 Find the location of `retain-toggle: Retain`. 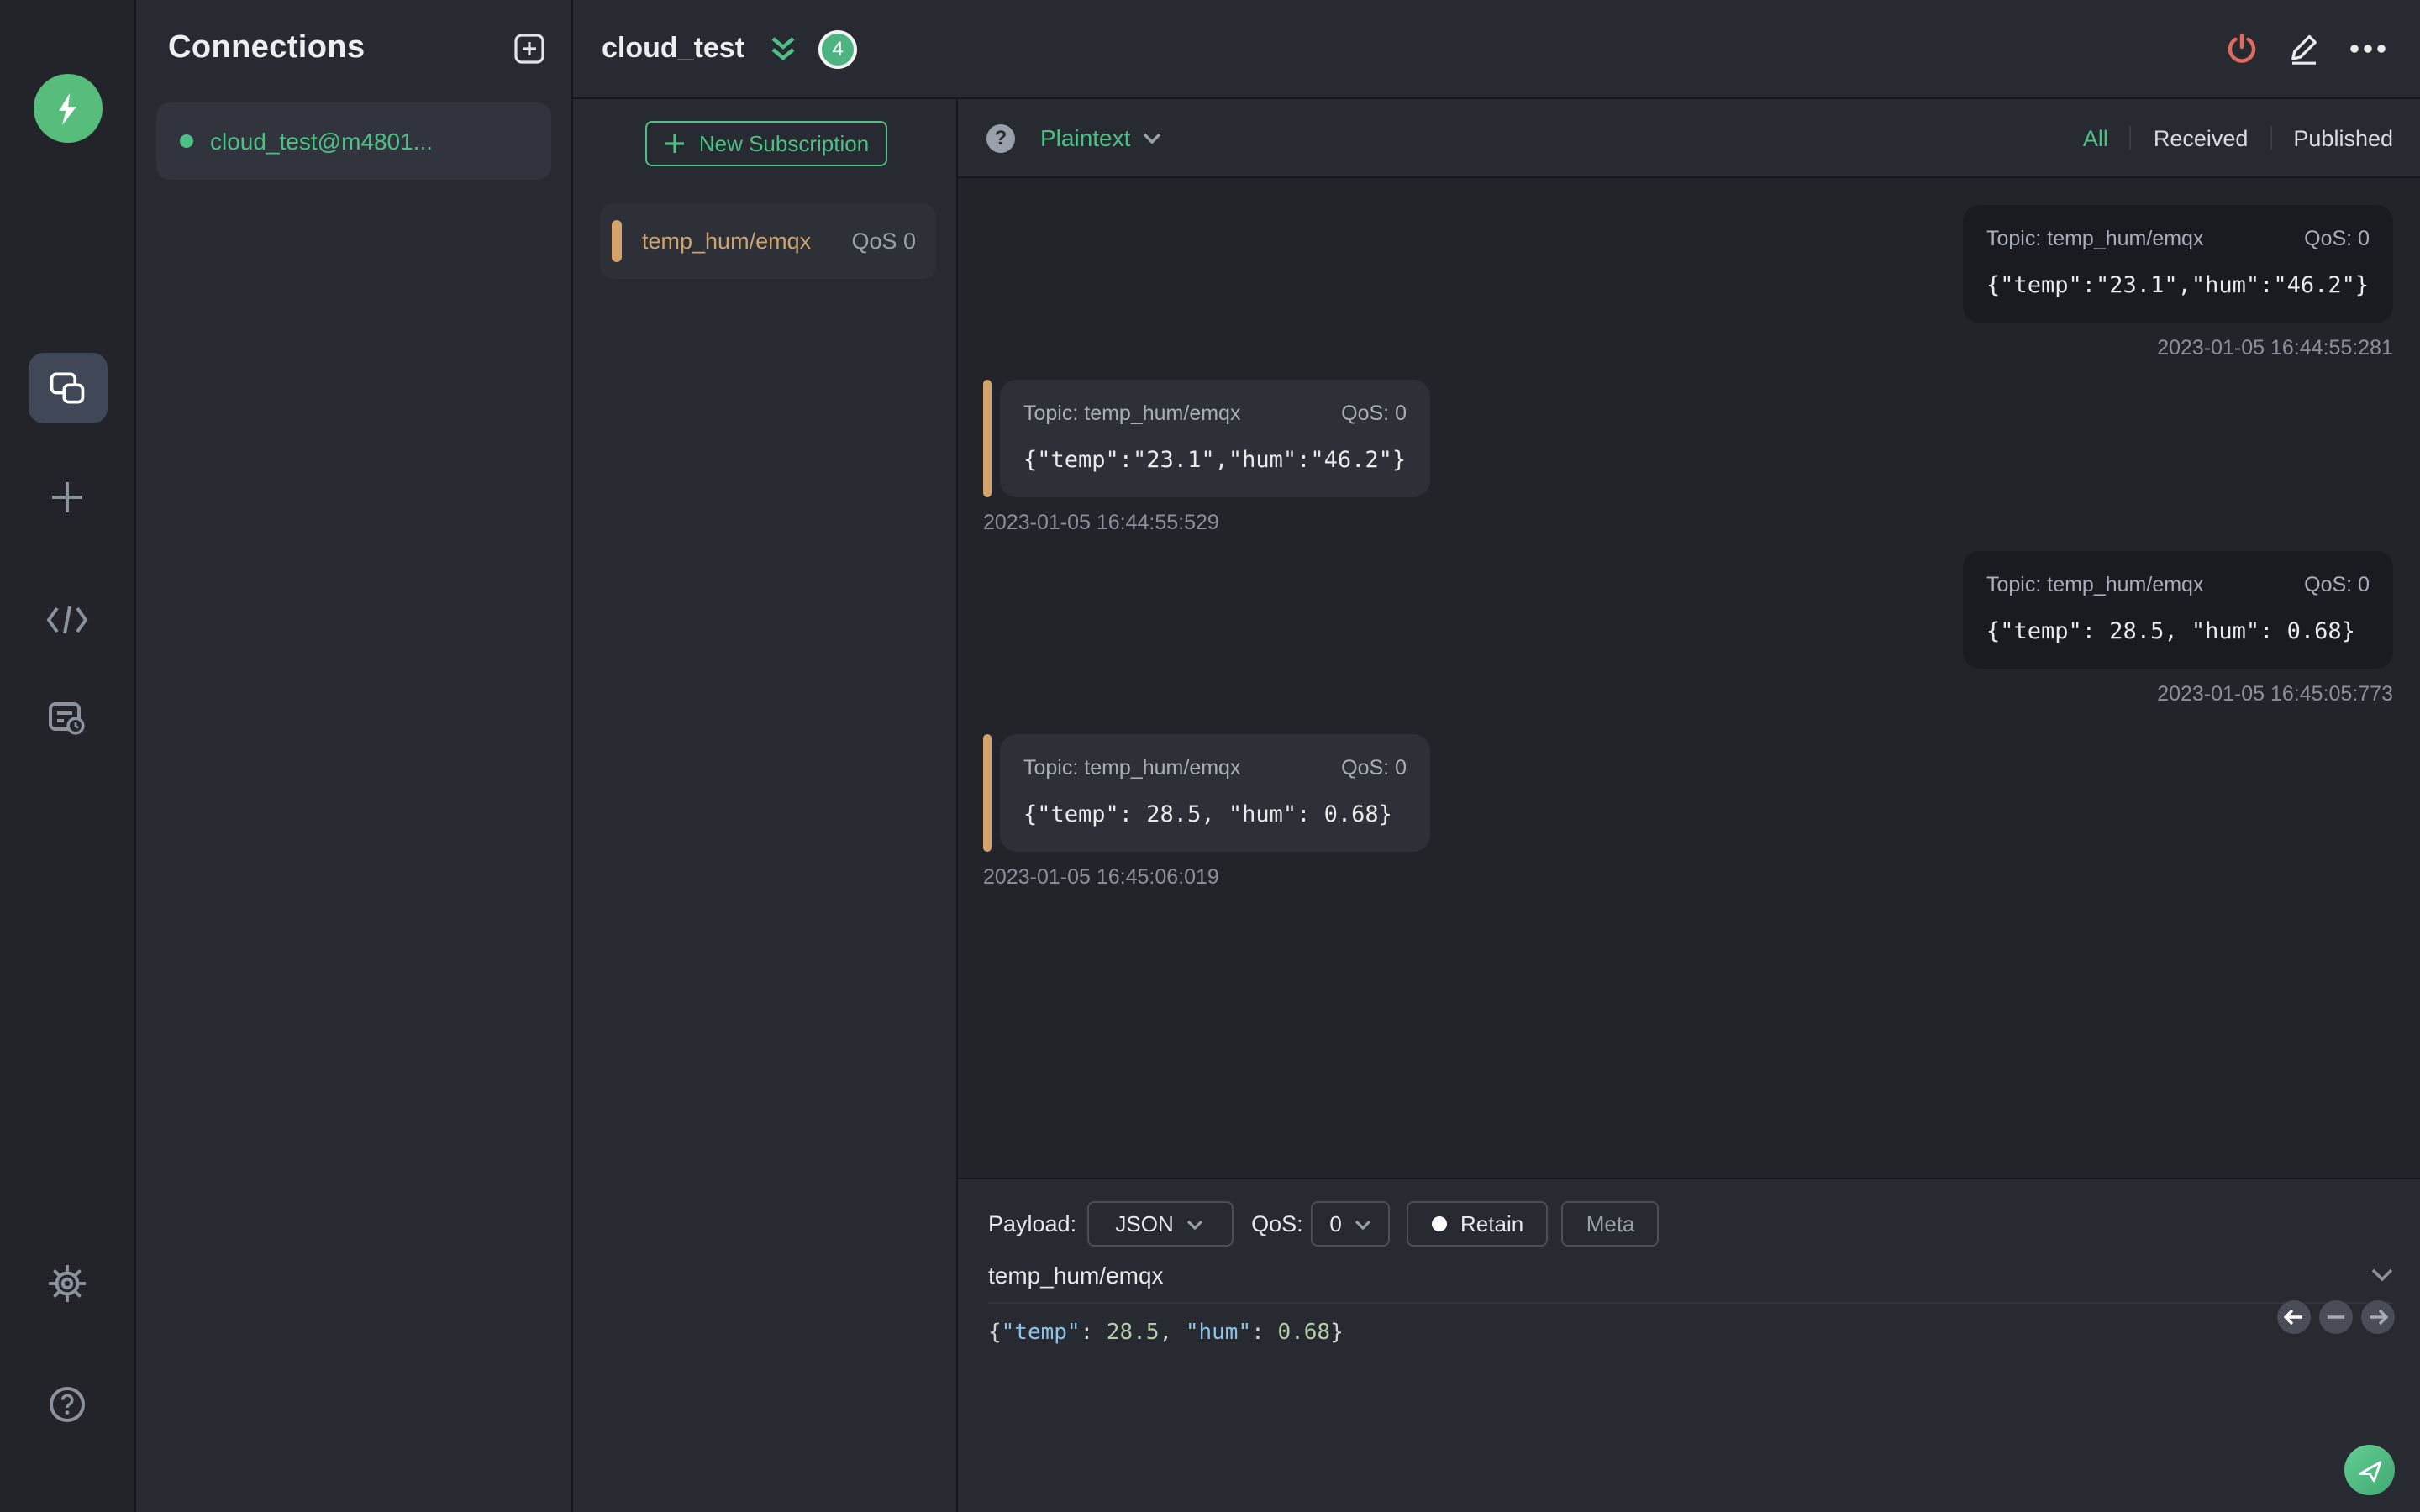

retain-toggle: Retain is located at coordinates (1478, 1224).